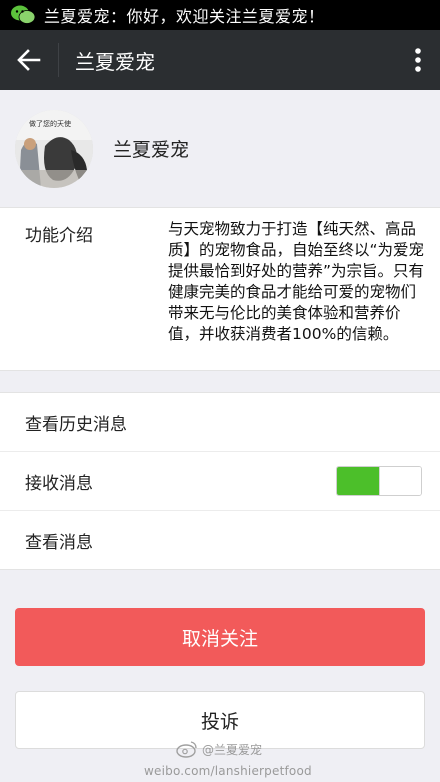  I want to click on avatar: 做了您的天使, so click(54, 148).